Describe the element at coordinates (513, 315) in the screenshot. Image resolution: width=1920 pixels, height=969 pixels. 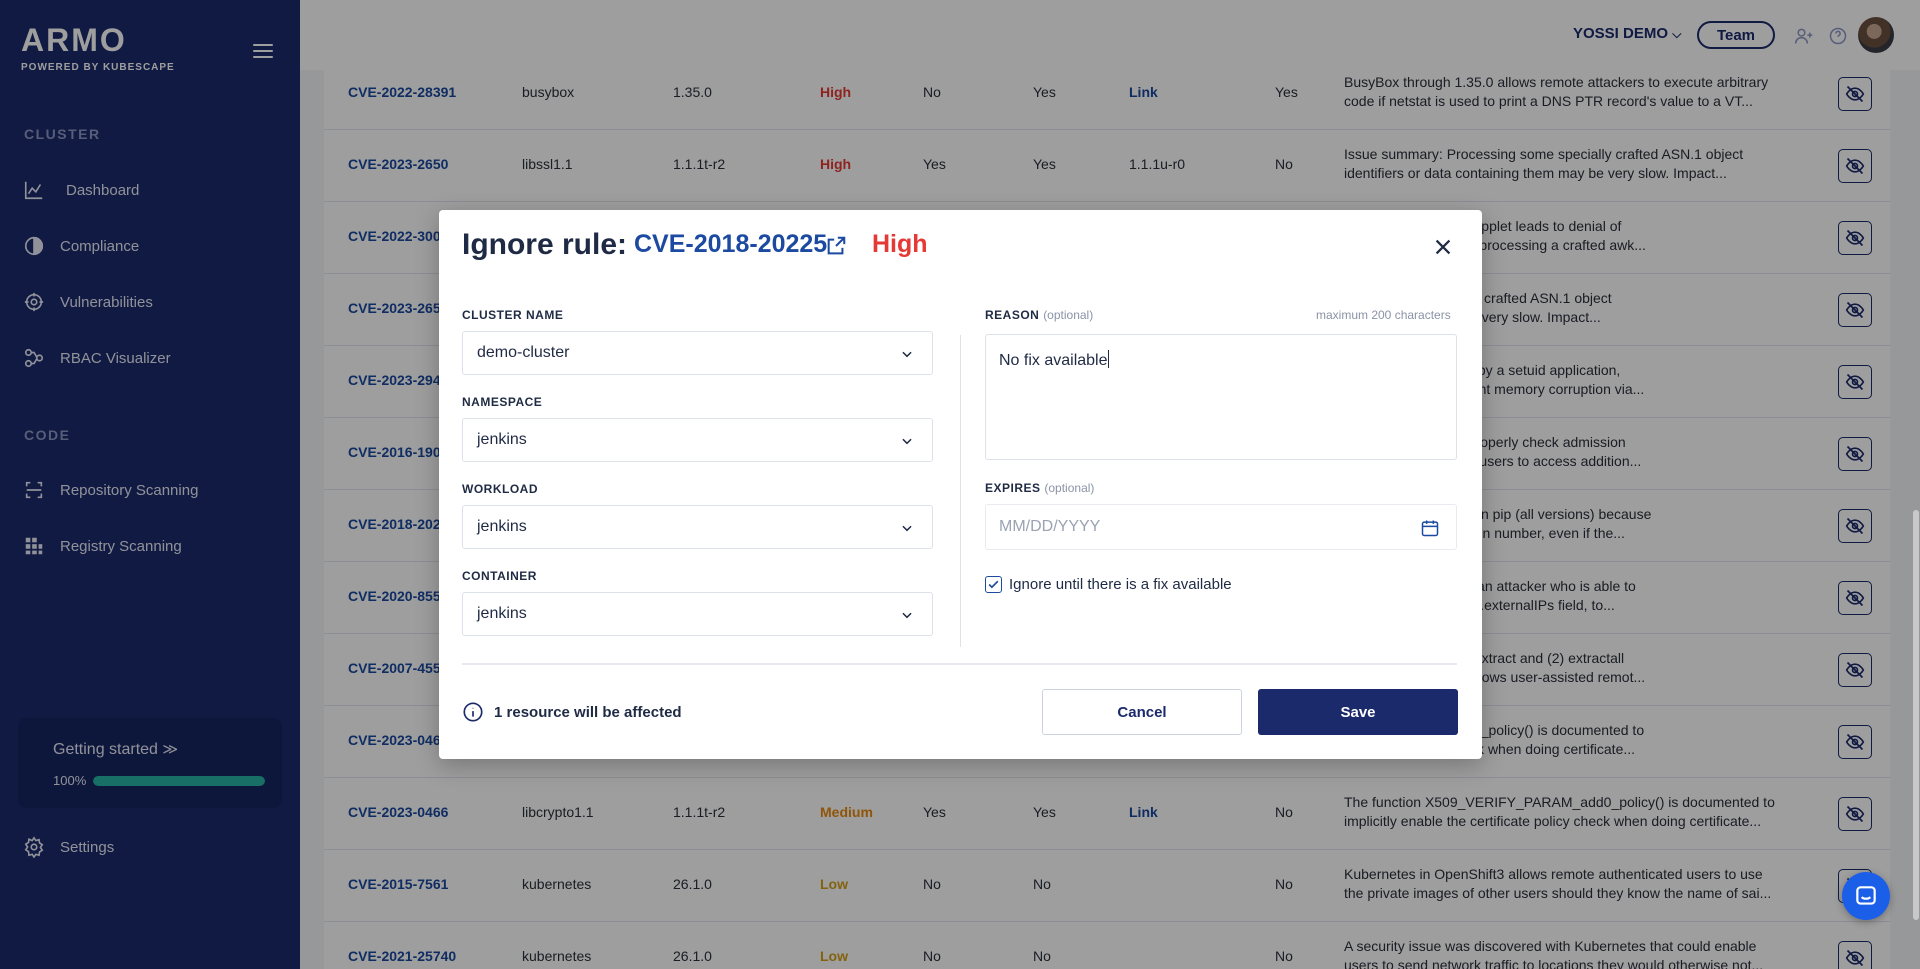
I see `cluster-name-label: CLUSTER NAME` at that location.